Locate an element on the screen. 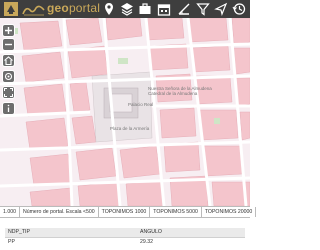 This screenshot has width=320, height=250. city-logo is located at coordinates (11, 9).